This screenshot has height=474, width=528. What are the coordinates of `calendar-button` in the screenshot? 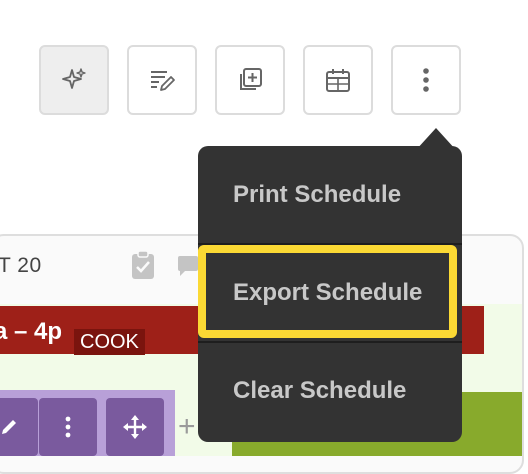 It's located at (338, 80).